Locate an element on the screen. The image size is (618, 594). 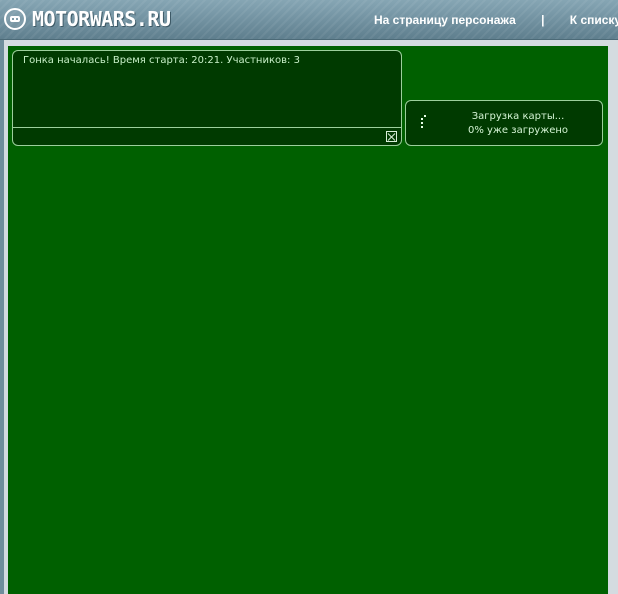
nav-link-character-page: На страницу персонажа is located at coordinates (445, 20).